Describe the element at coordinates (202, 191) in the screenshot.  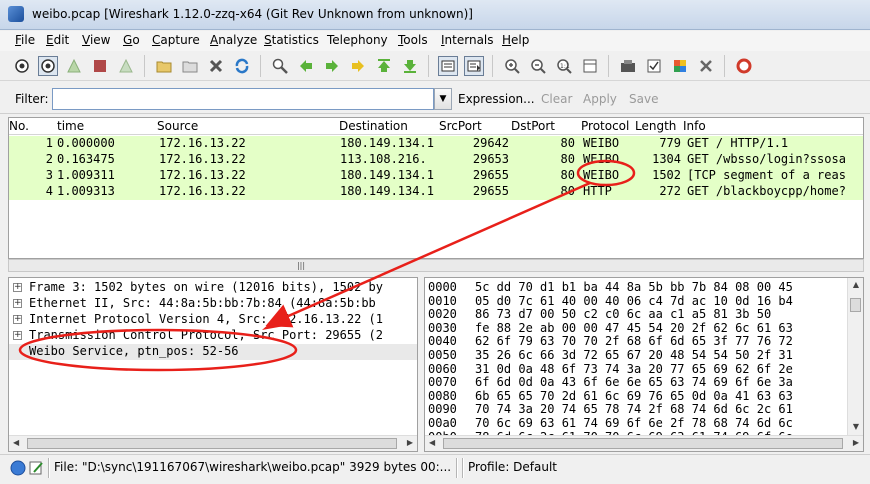
I see `packet-cell-src: 172.16.13.22` at that location.